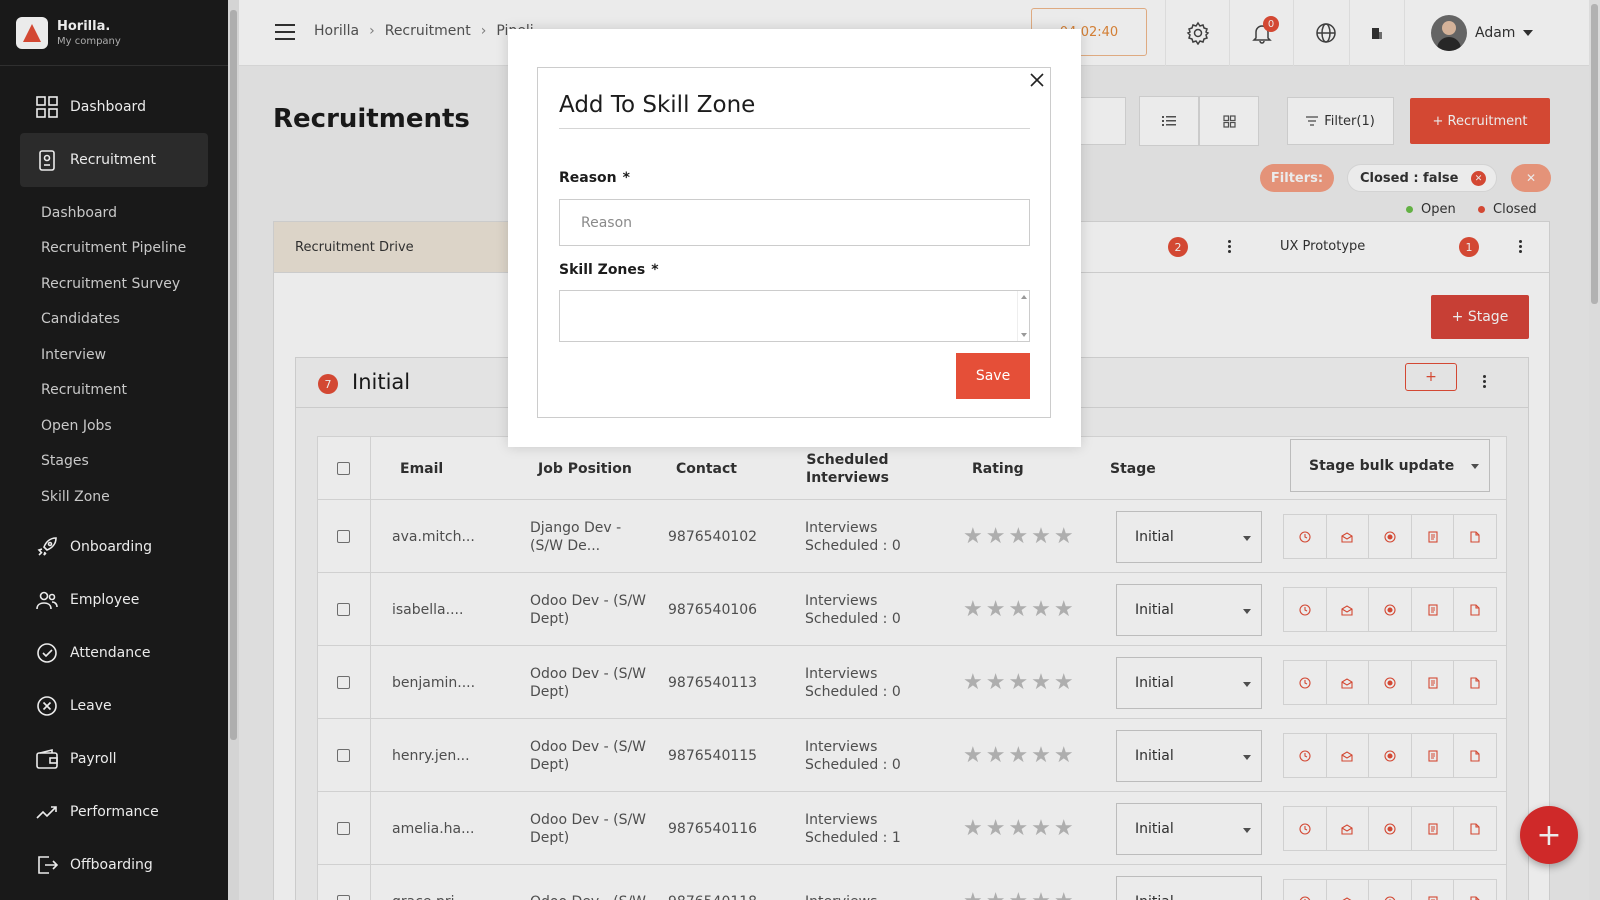 This screenshot has width=1600, height=900. I want to click on skill-zones-scrollbar, so click(1023, 316).